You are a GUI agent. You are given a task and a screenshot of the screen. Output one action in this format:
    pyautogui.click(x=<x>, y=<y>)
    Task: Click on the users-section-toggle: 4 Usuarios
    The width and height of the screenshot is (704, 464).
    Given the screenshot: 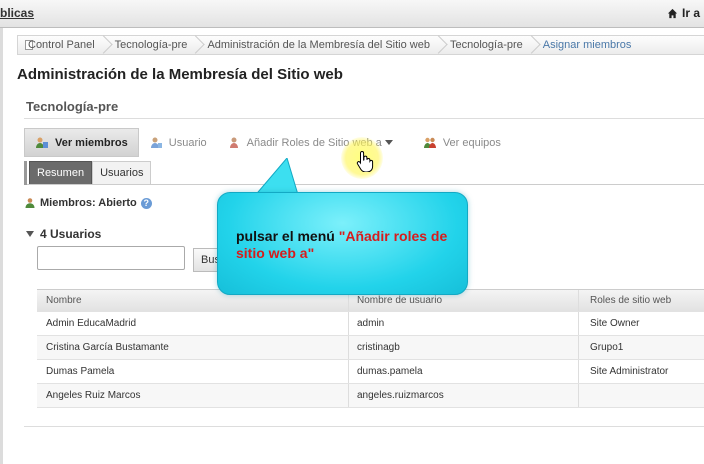 What is the action you would take?
    pyautogui.click(x=63, y=234)
    